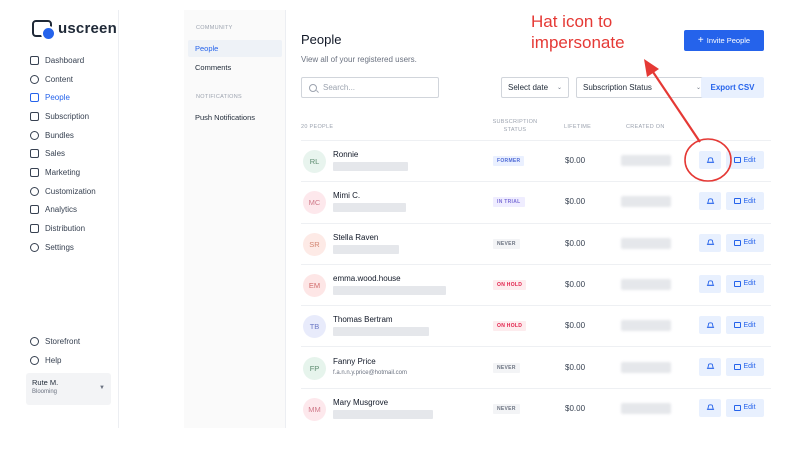 This screenshot has width=794, height=453. What do you see at coordinates (367, 278) in the screenshot?
I see `user-name-link: emma.wood.house` at bounding box center [367, 278].